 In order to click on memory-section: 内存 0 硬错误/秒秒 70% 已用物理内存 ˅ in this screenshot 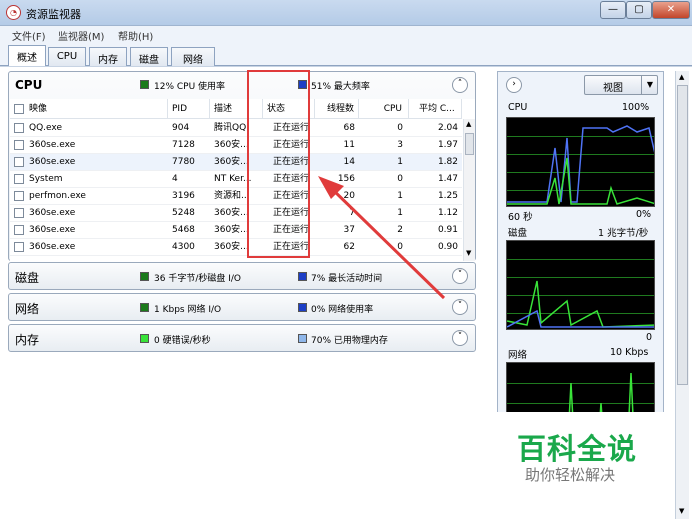, I will do `click(242, 338)`.